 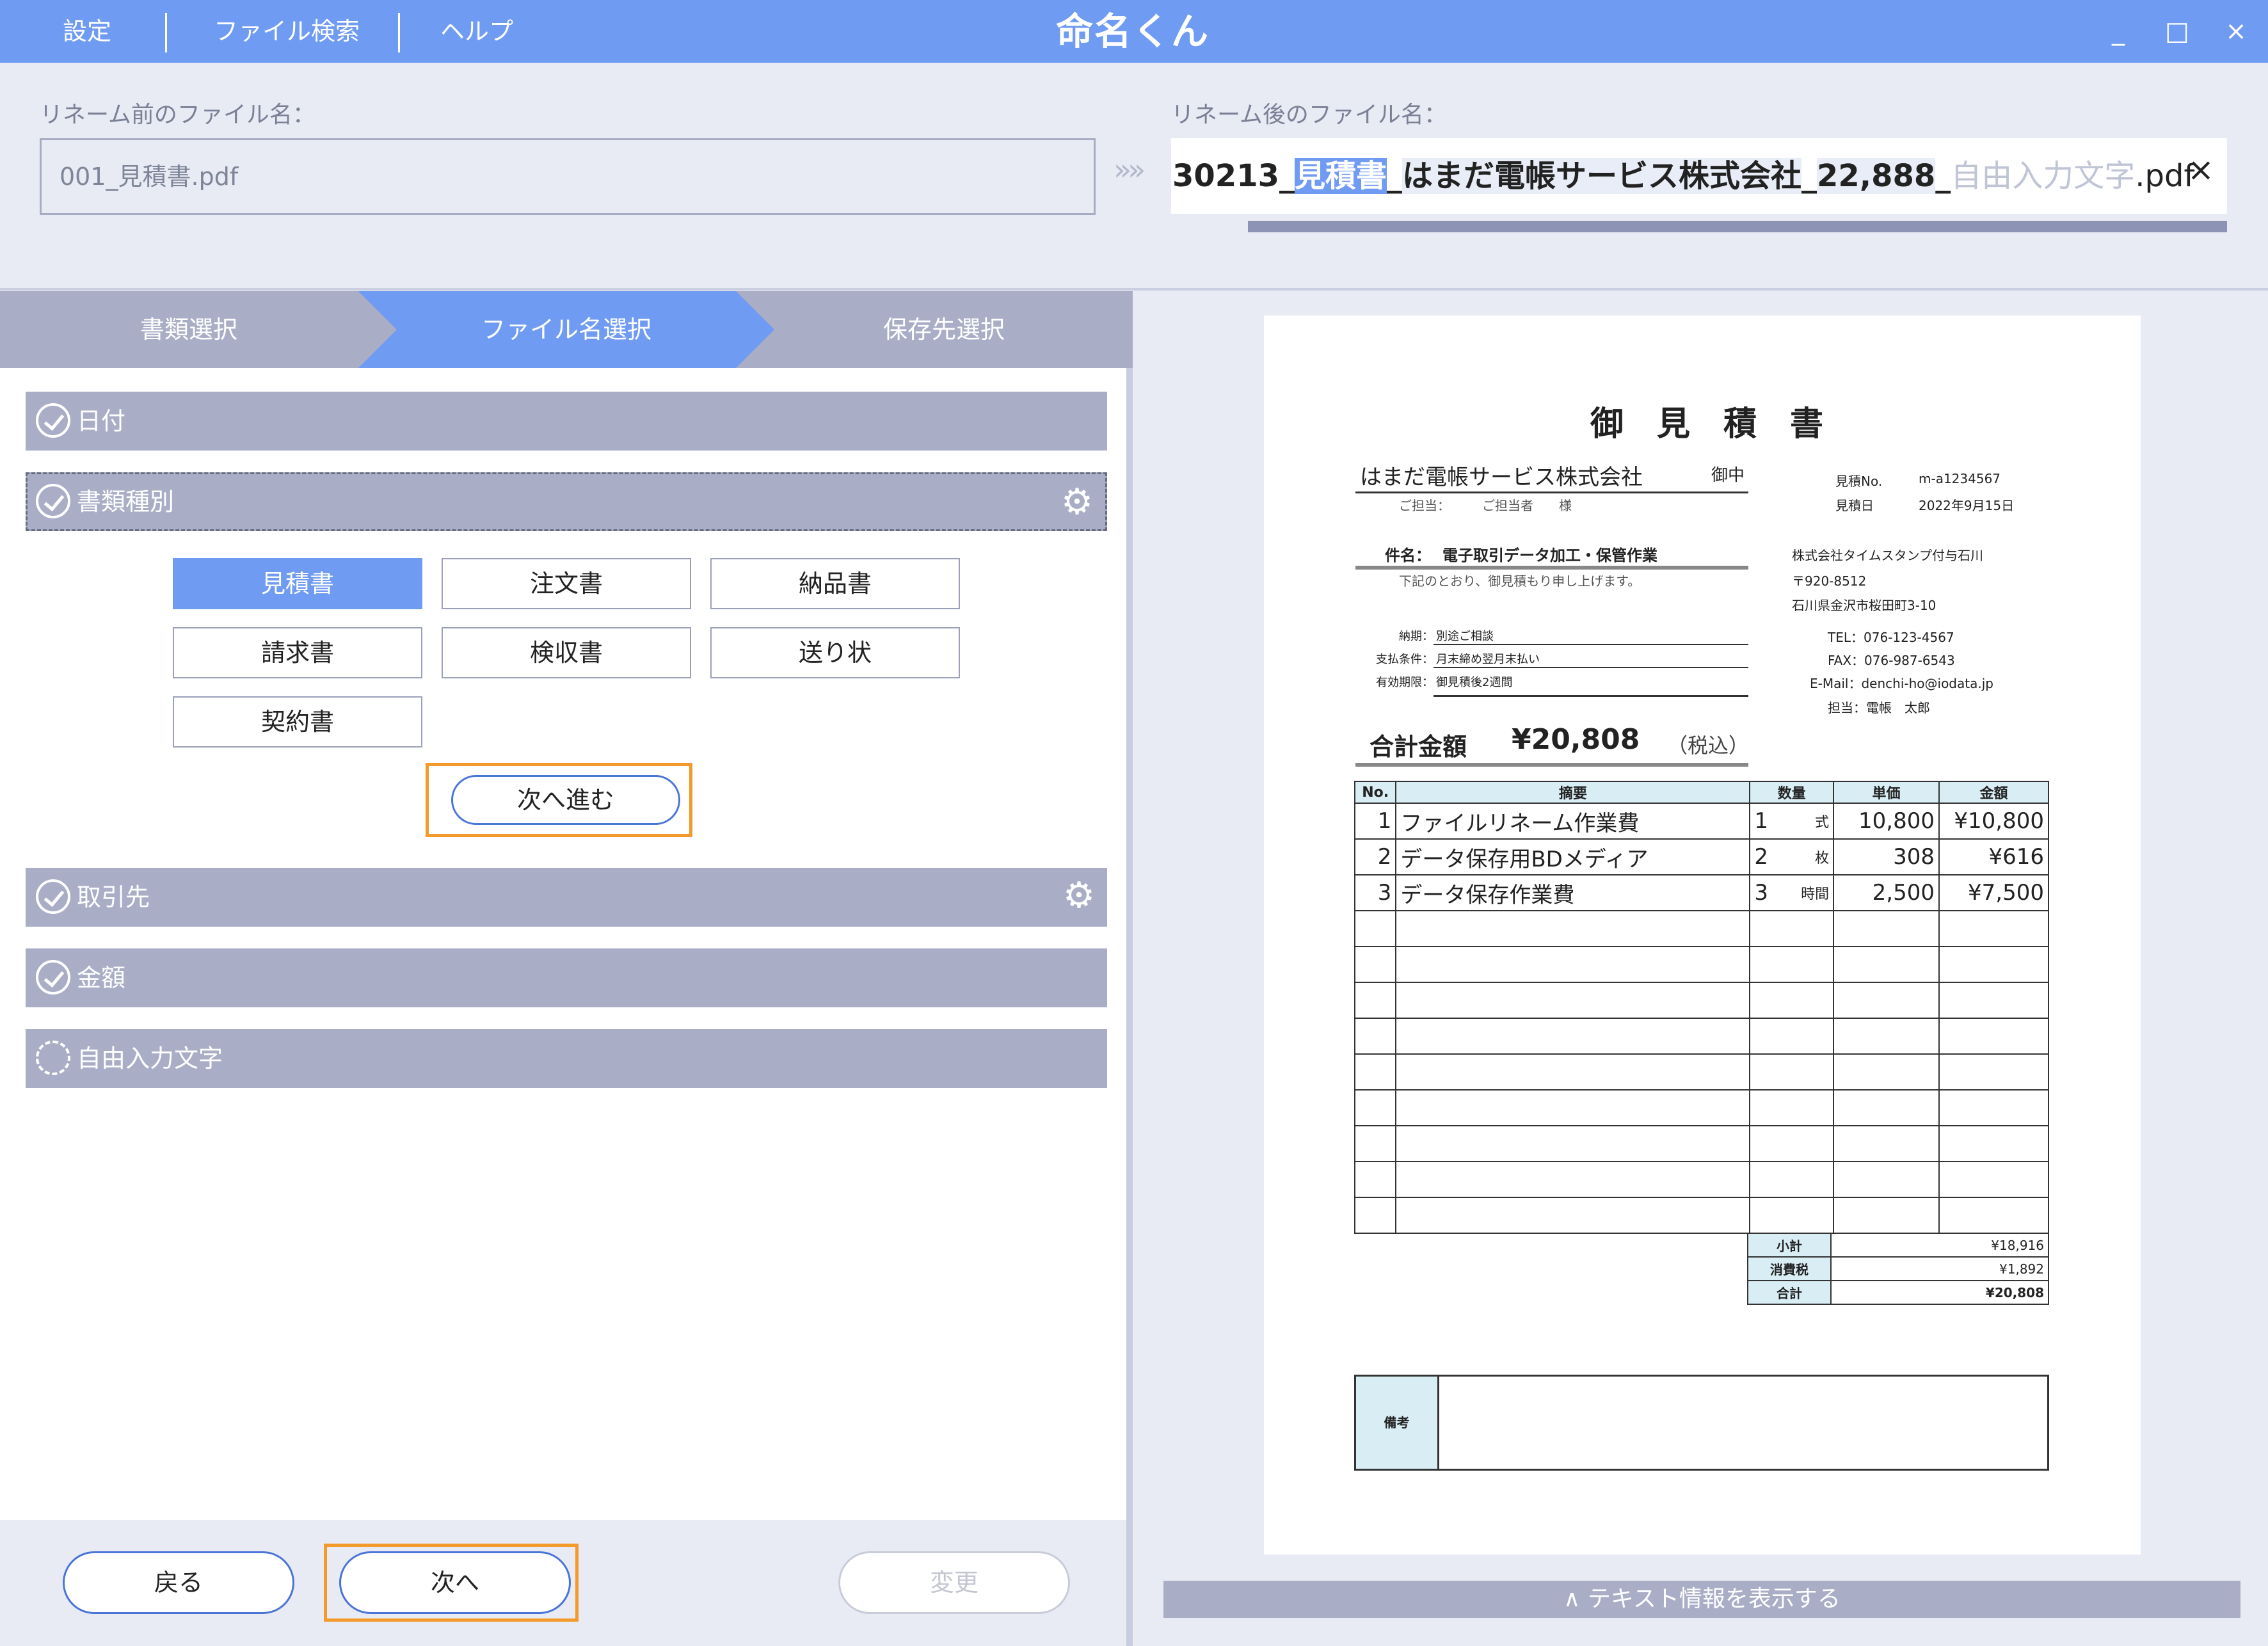 What do you see at coordinates (1573, 821) in the screenshot?
I see `cell-desc: ファイルリネーム作業費` at bounding box center [1573, 821].